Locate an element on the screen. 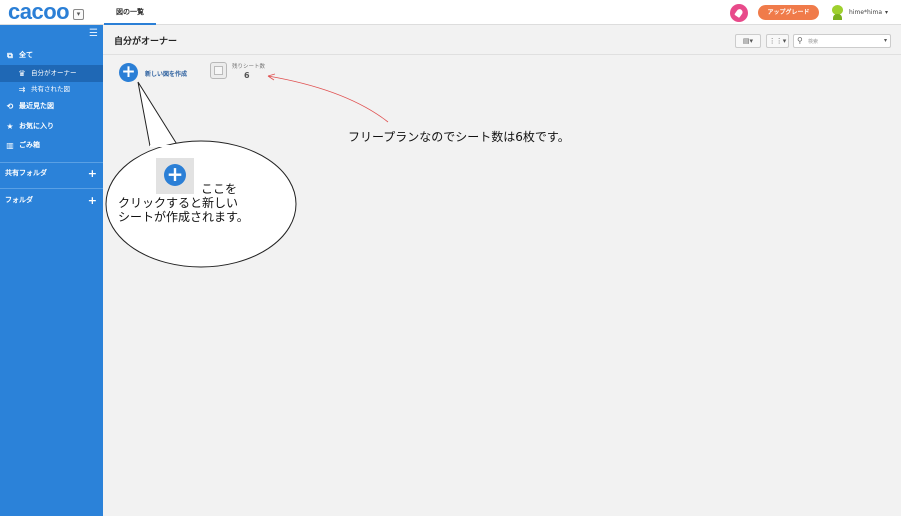 The image size is (901, 516). sidebar-item-favorites: ★ お気に入り is located at coordinates (51, 126).